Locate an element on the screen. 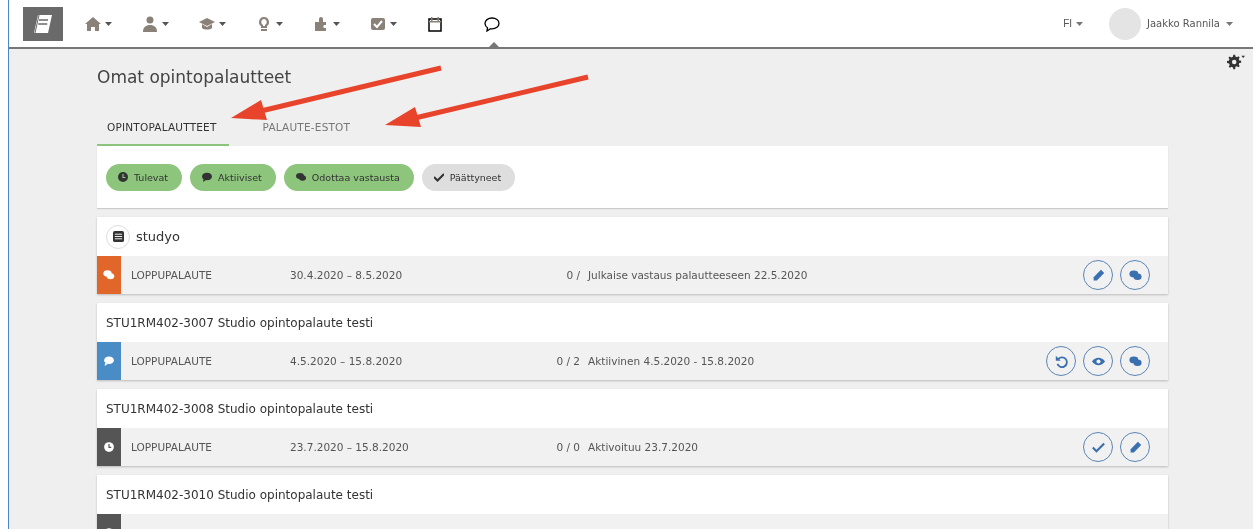 The height and width of the screenshot is (529, 1253). logo is located at coordinates (43, 23).